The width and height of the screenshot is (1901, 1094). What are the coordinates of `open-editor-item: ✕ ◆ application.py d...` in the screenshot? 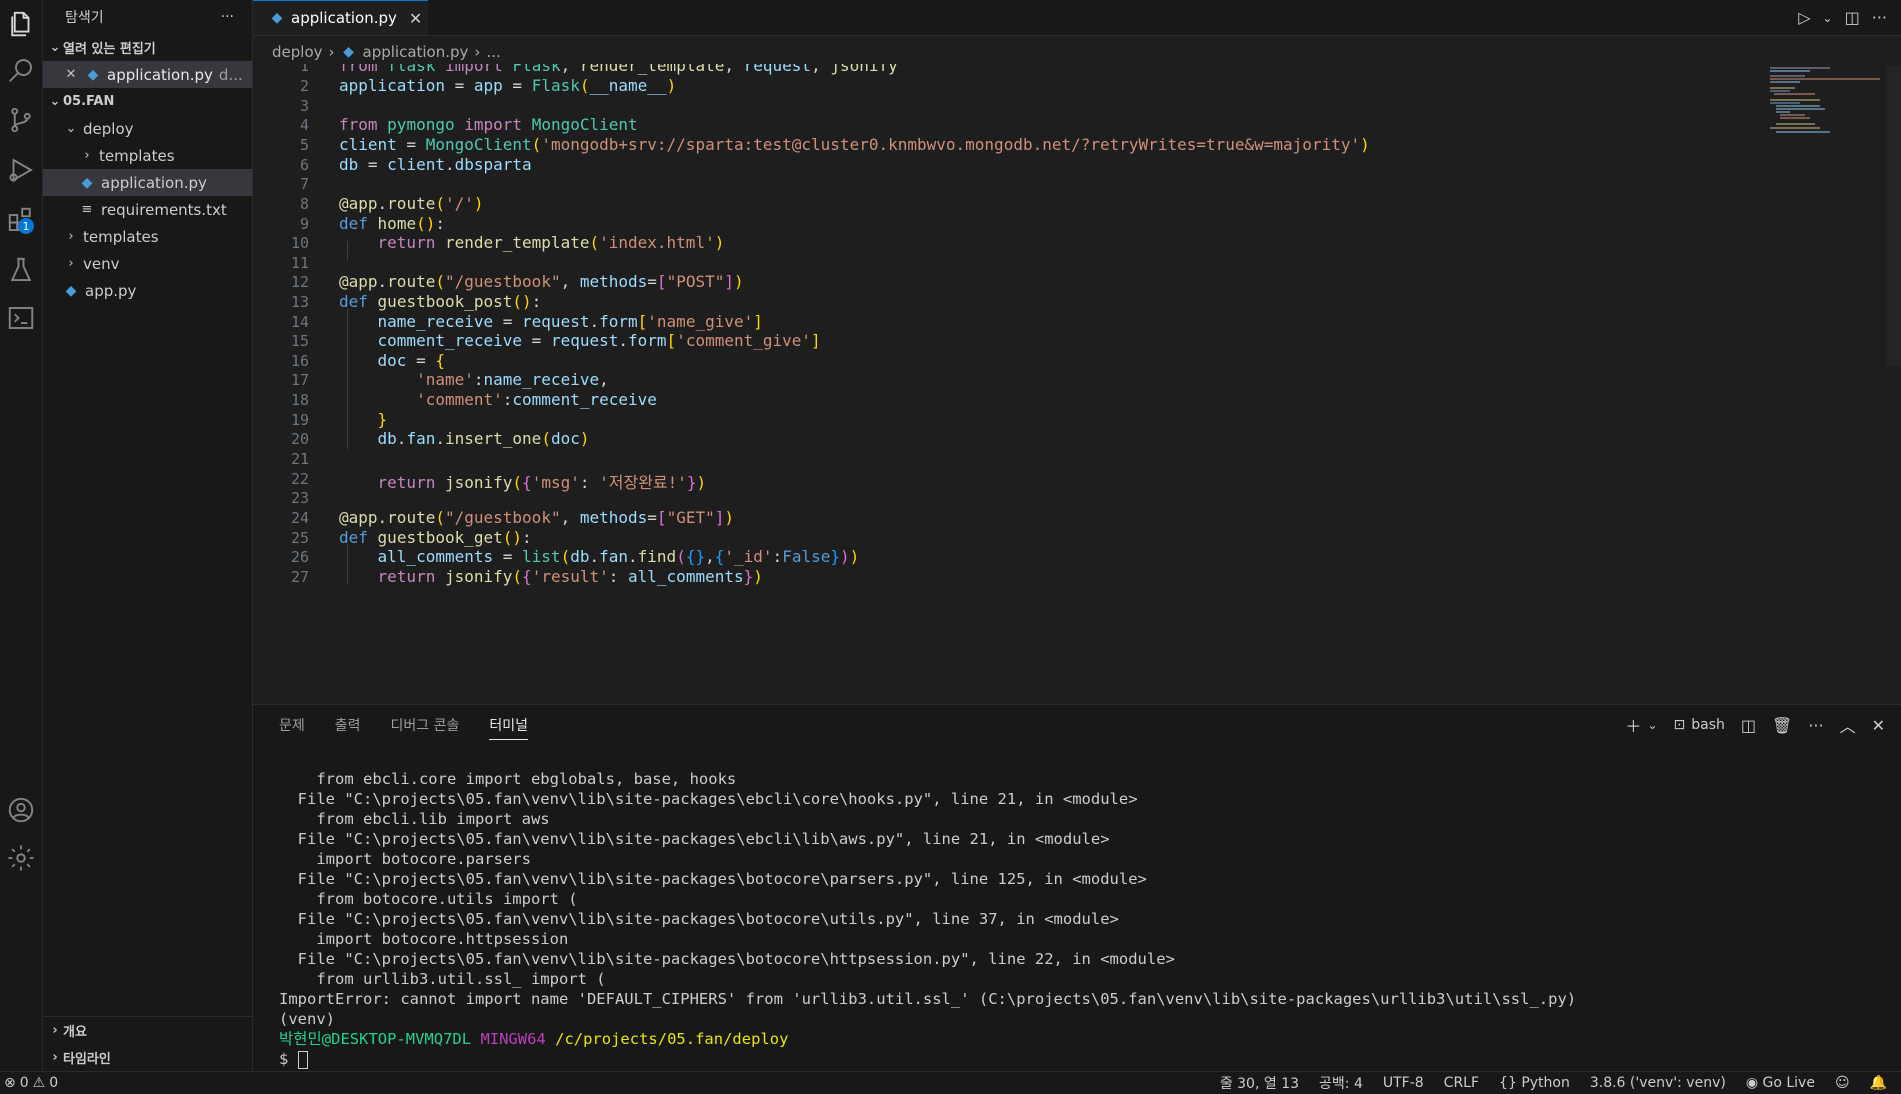 It's located at (147, 74).